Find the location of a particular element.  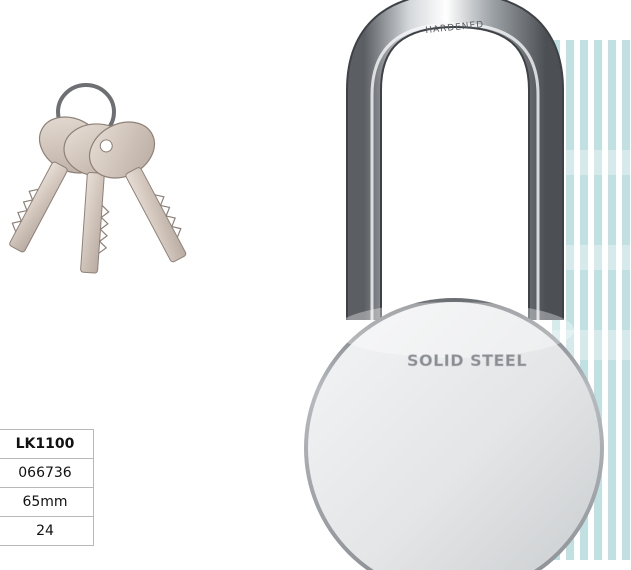

spec-table: LK1100 066736 65mm 24 is located at coordinates (47, 487).